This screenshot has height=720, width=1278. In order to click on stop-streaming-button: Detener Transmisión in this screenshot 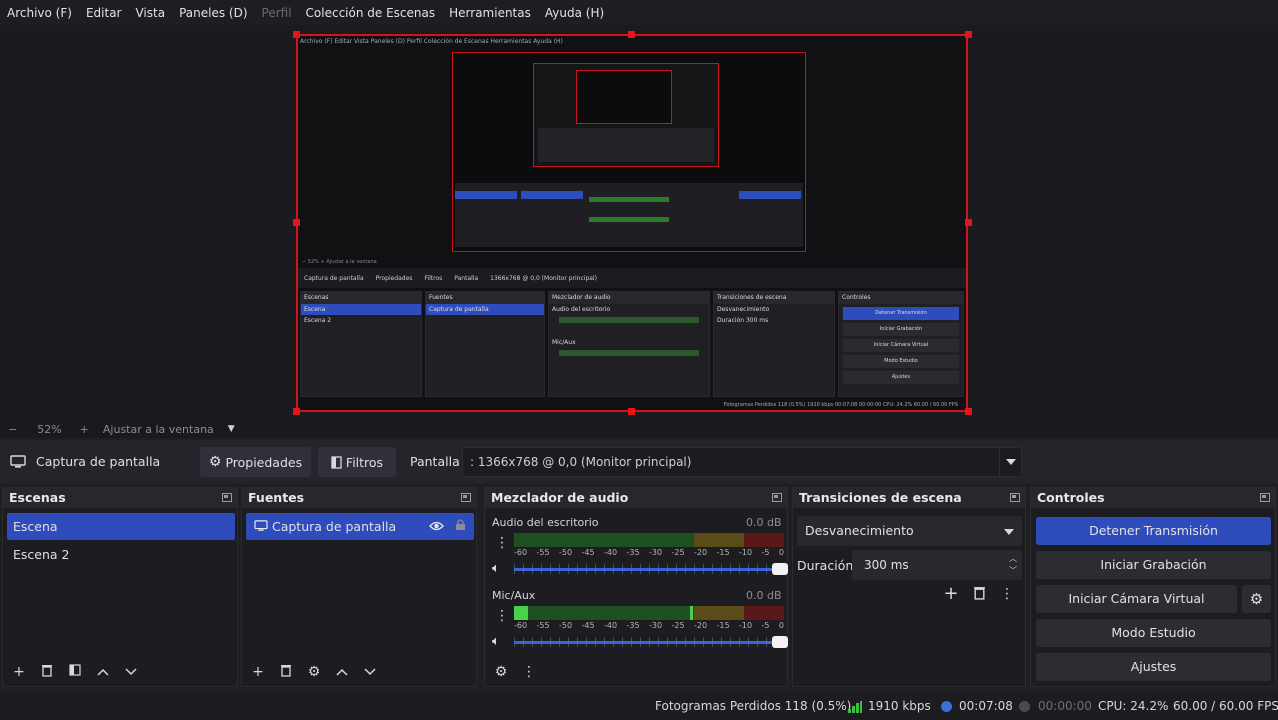, I will do `click(1153, 531)`.